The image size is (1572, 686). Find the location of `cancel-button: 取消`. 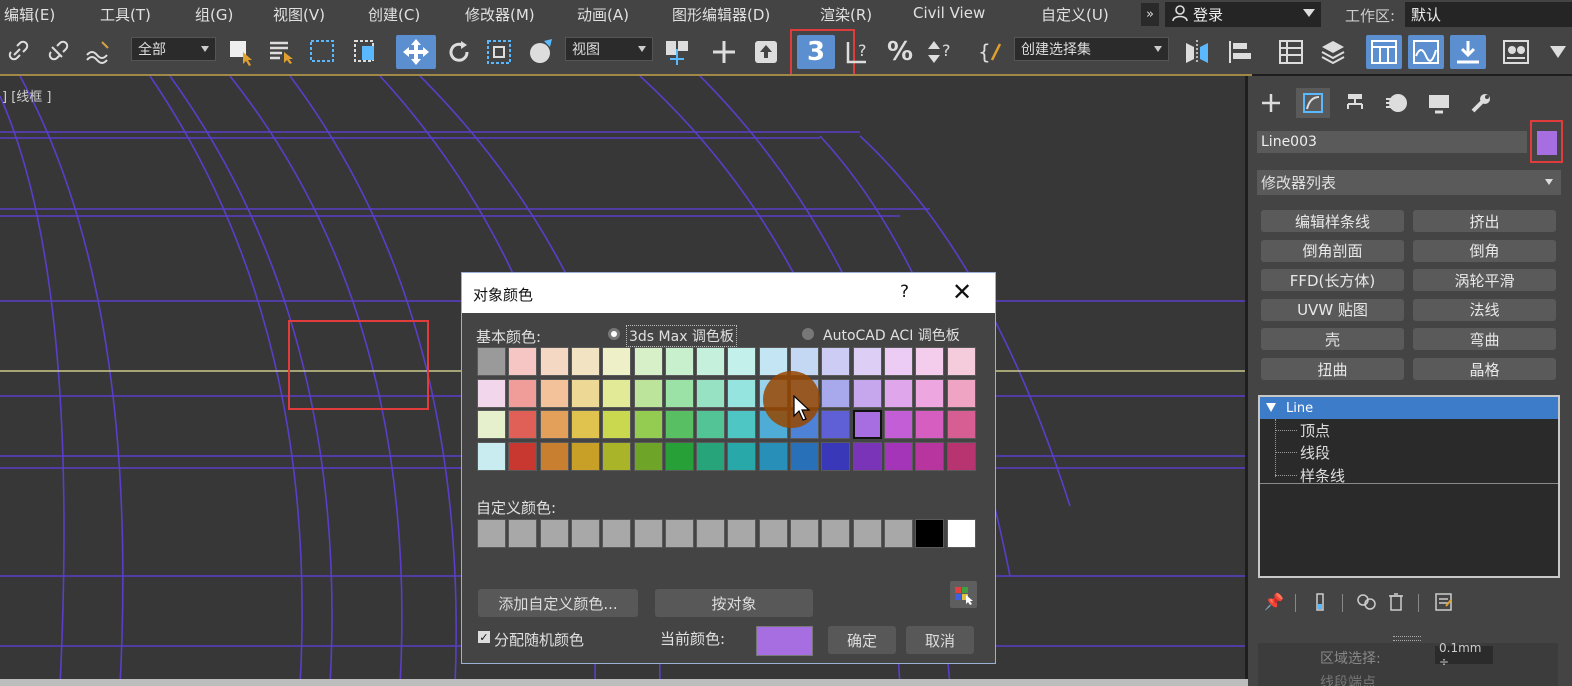

cancel-button: 取消 is located at coordinates (940, 640).